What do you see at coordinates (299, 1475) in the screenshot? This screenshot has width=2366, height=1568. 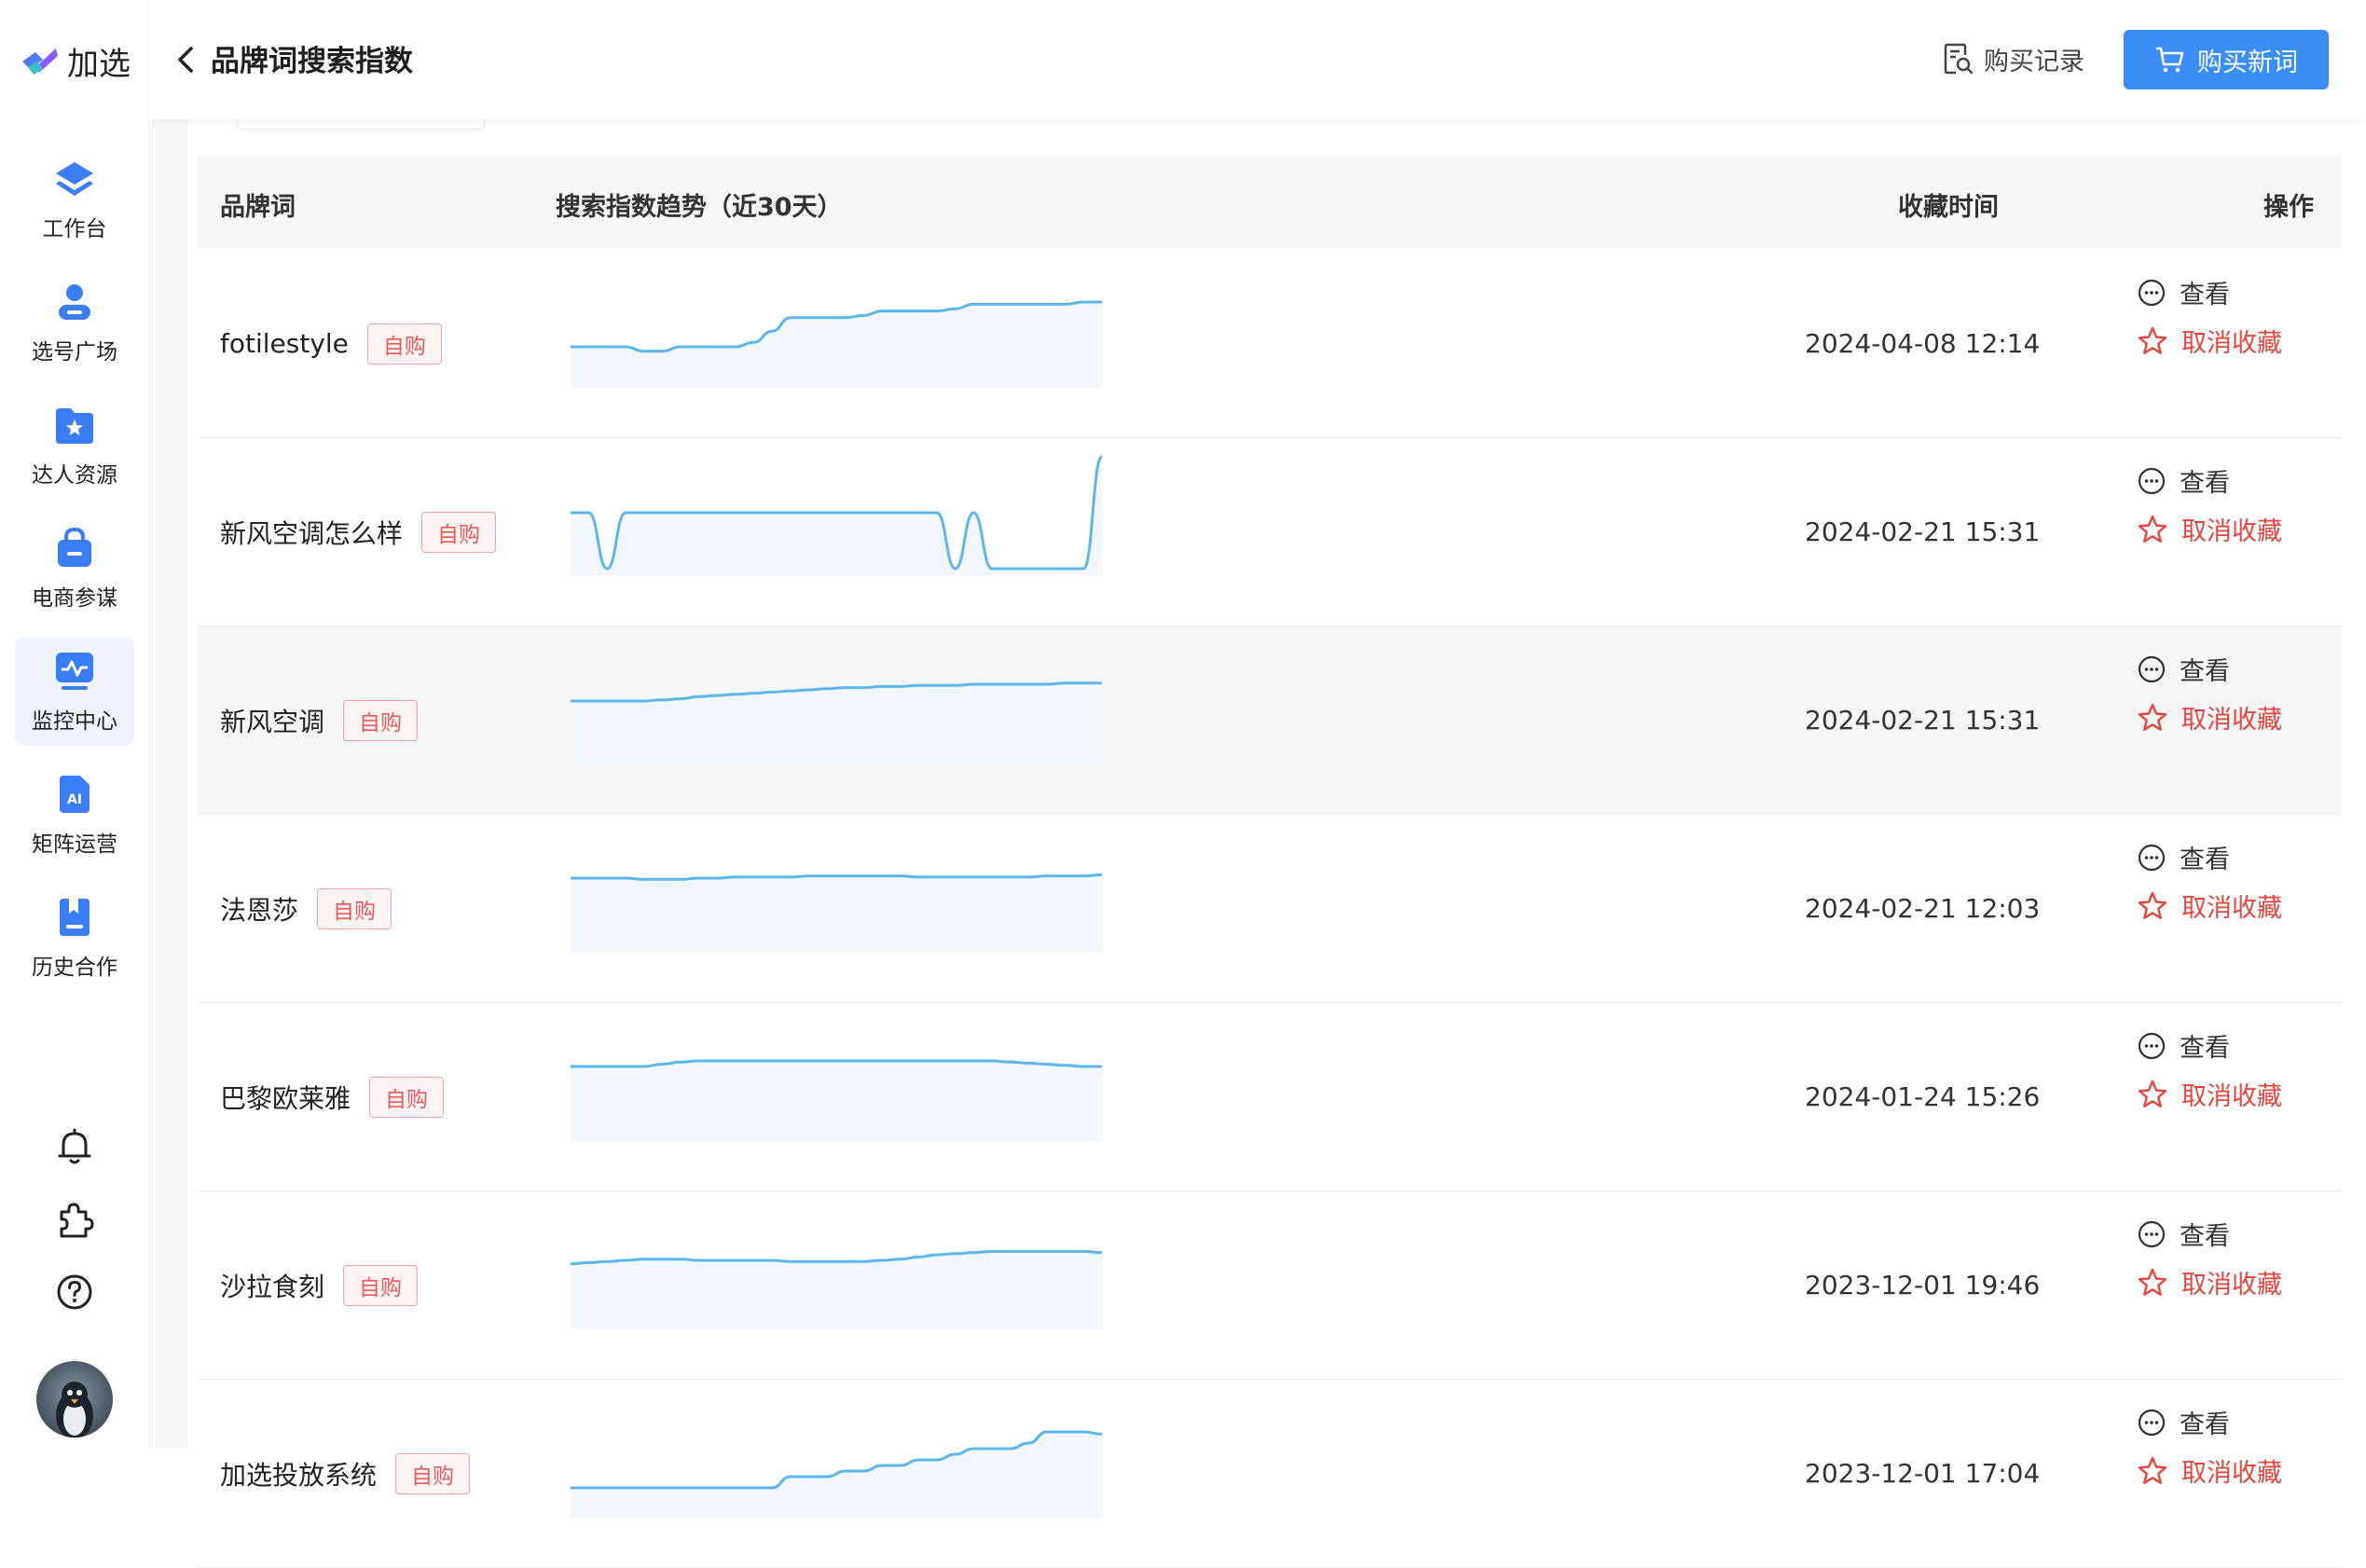 I see `brand-name: 加选投放系统` at bounding box center [299, 1475].